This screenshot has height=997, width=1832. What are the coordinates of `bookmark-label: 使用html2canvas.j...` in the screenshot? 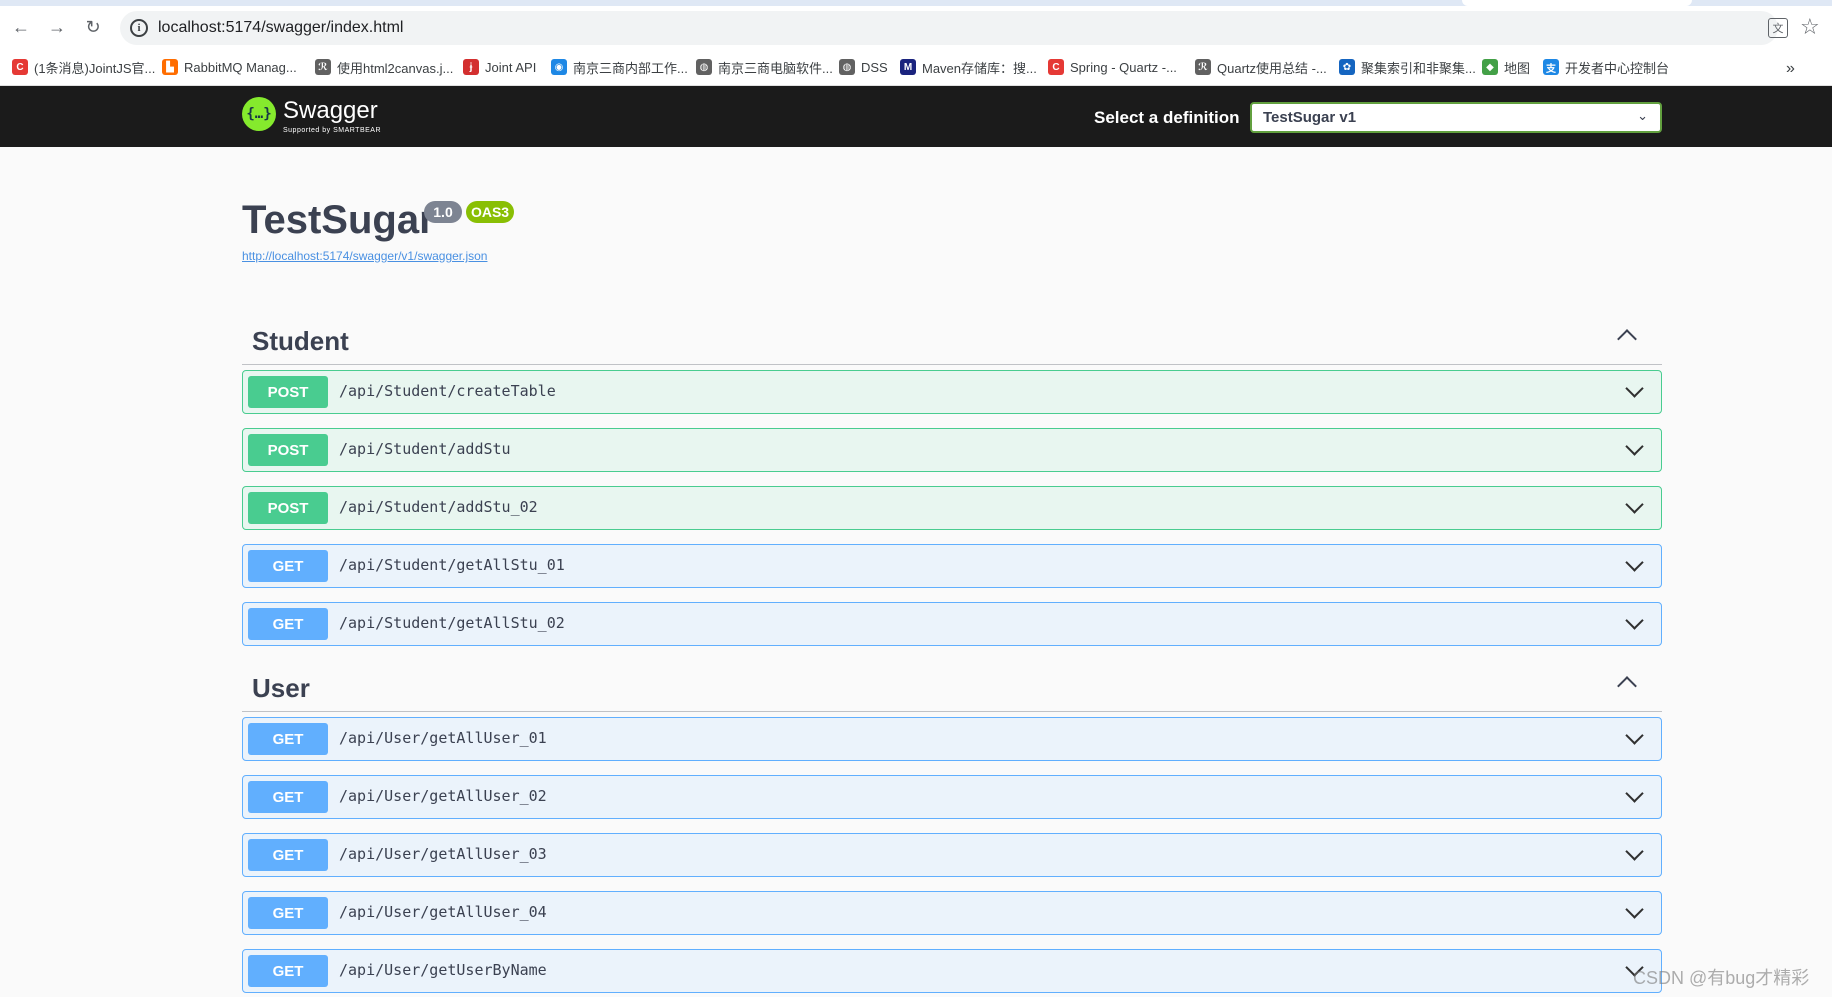 It's located at (395, 68).